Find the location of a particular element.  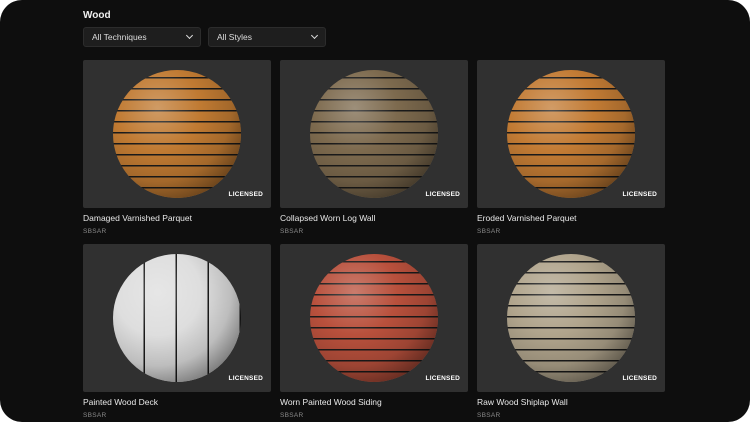

techniques-dropdown: All Techniques is located at coordinates (142, 37).